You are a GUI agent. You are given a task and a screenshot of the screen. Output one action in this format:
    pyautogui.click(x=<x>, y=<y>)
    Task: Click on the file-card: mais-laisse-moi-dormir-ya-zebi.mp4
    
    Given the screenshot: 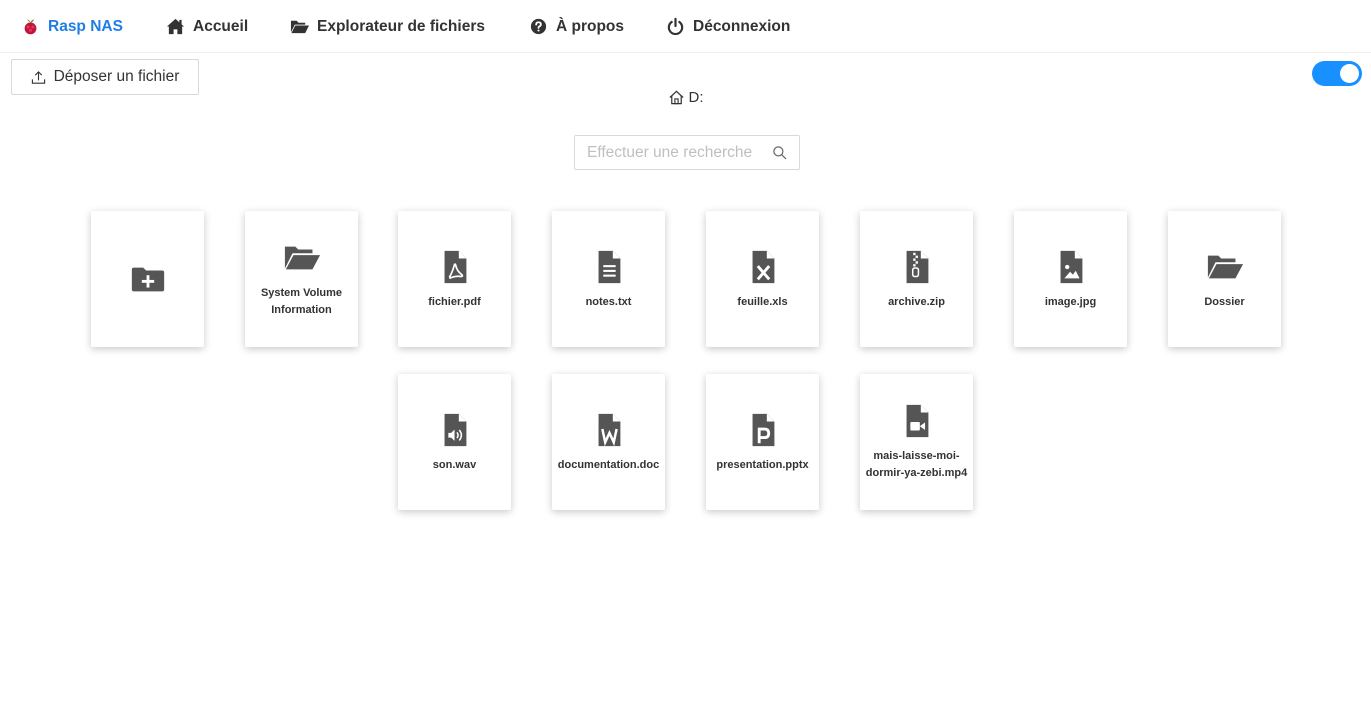 What is the action you would take?
    pyautogui.click(x=916, y=442)
    